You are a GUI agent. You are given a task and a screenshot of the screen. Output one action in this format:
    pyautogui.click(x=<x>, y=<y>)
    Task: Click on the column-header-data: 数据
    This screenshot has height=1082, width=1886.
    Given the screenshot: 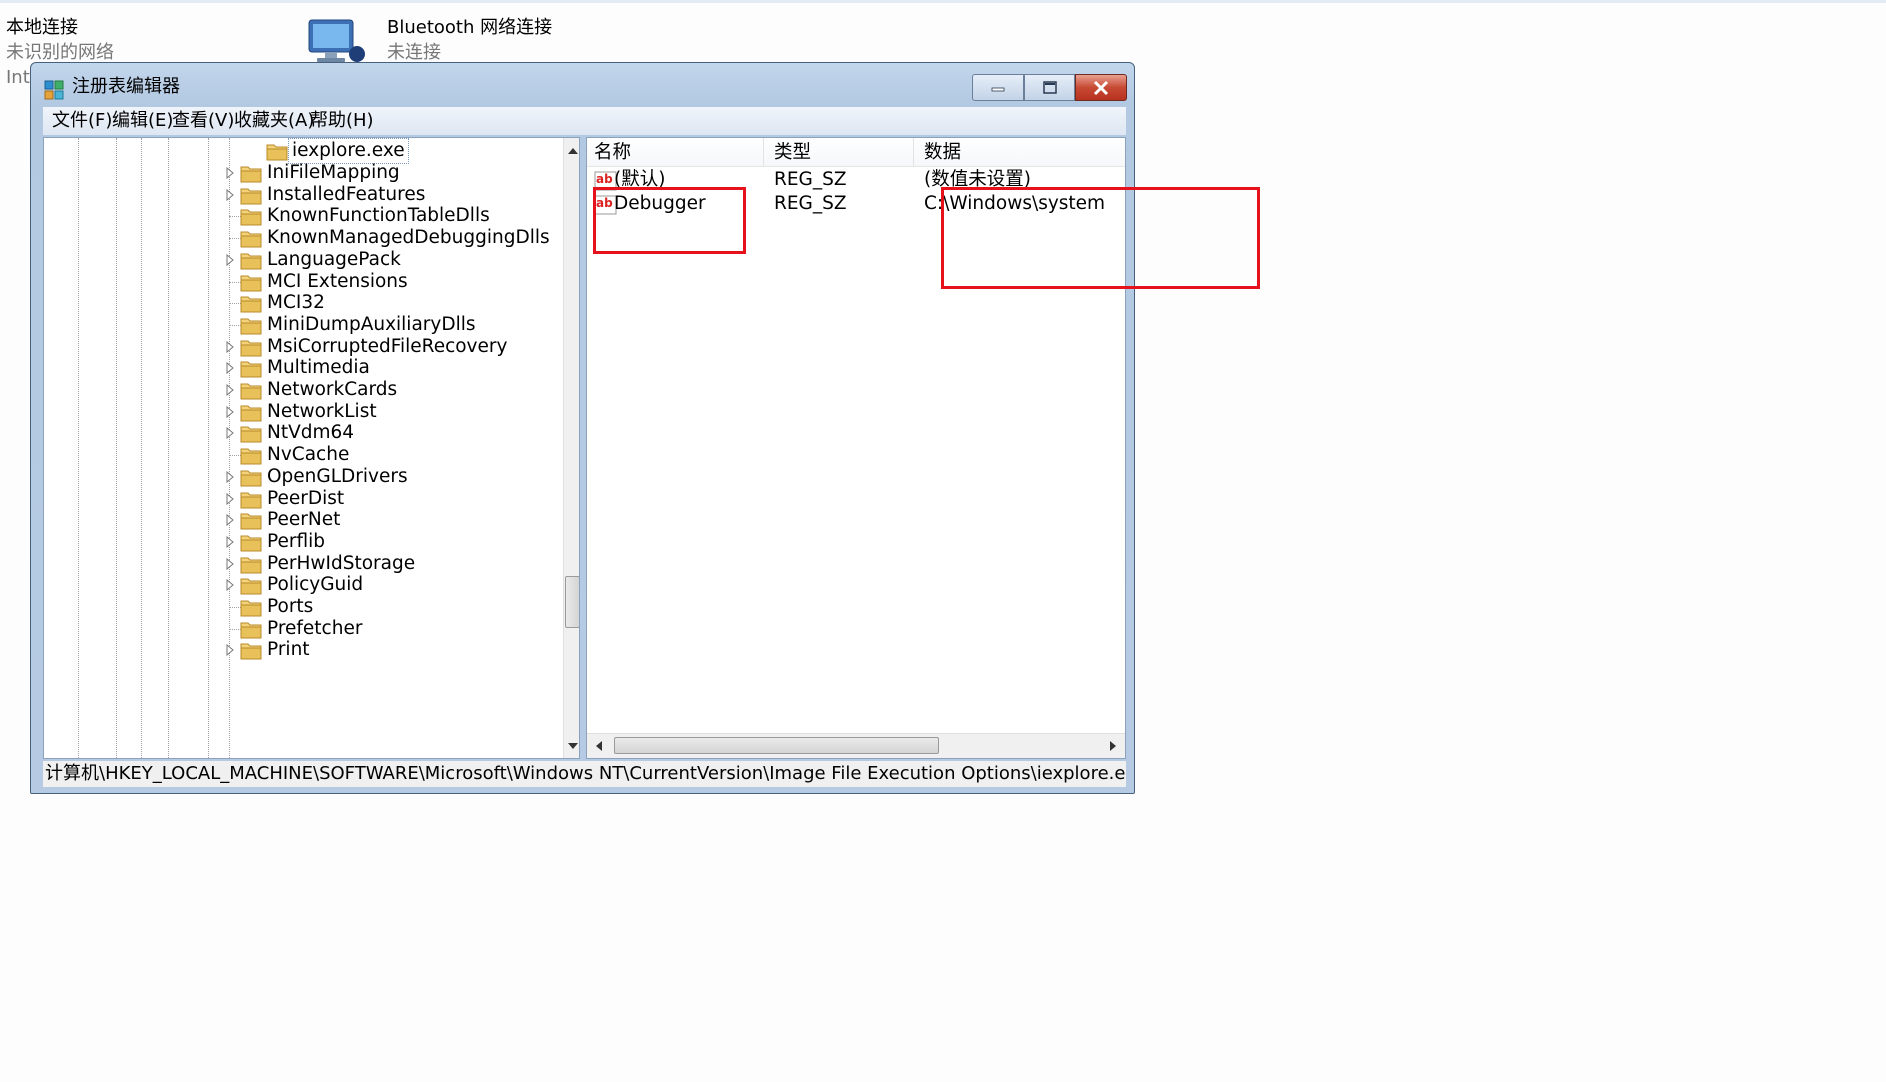 What is the action you would take?
    pyautogui.click(x=942, y=153)
    